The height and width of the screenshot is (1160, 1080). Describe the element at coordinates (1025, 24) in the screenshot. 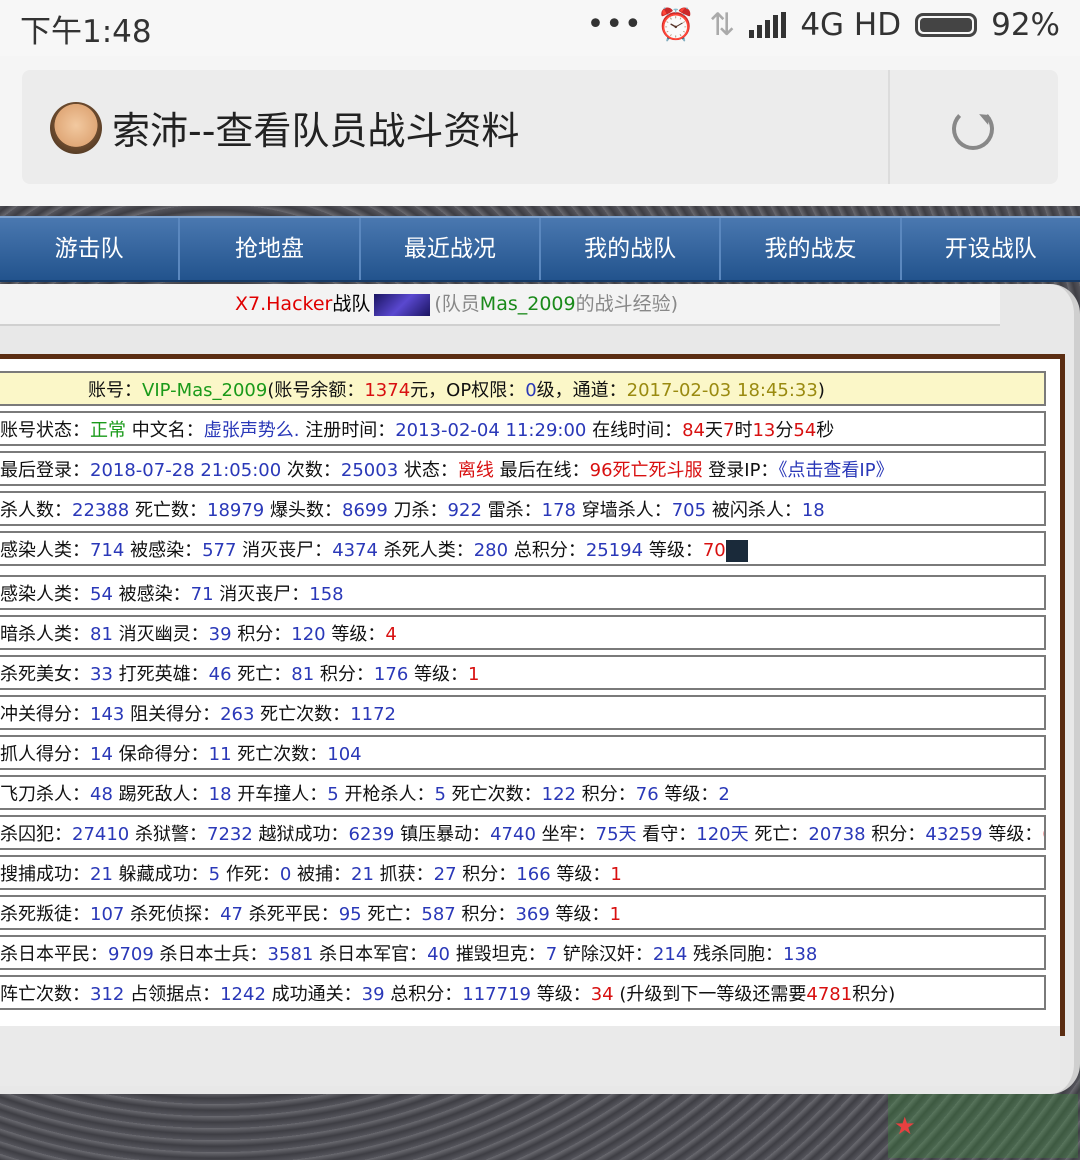

I see `battery-percent: 92%` at that location.